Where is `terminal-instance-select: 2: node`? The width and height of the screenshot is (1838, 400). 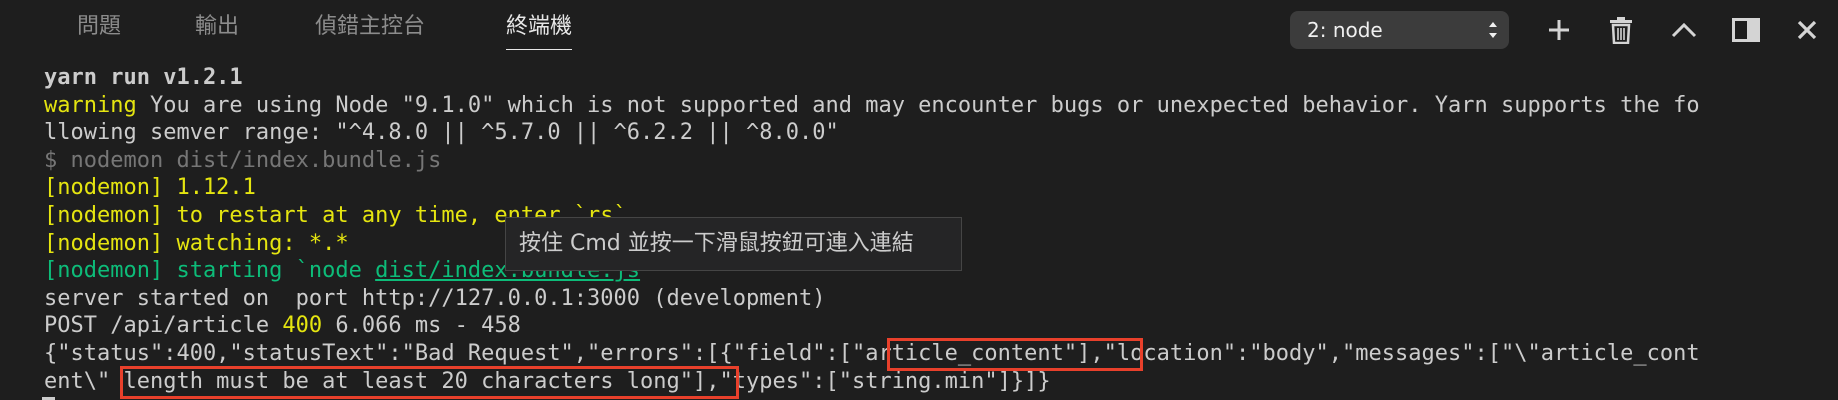 terminal-instance-select: 2: node is located at coordinates (1399, 30).